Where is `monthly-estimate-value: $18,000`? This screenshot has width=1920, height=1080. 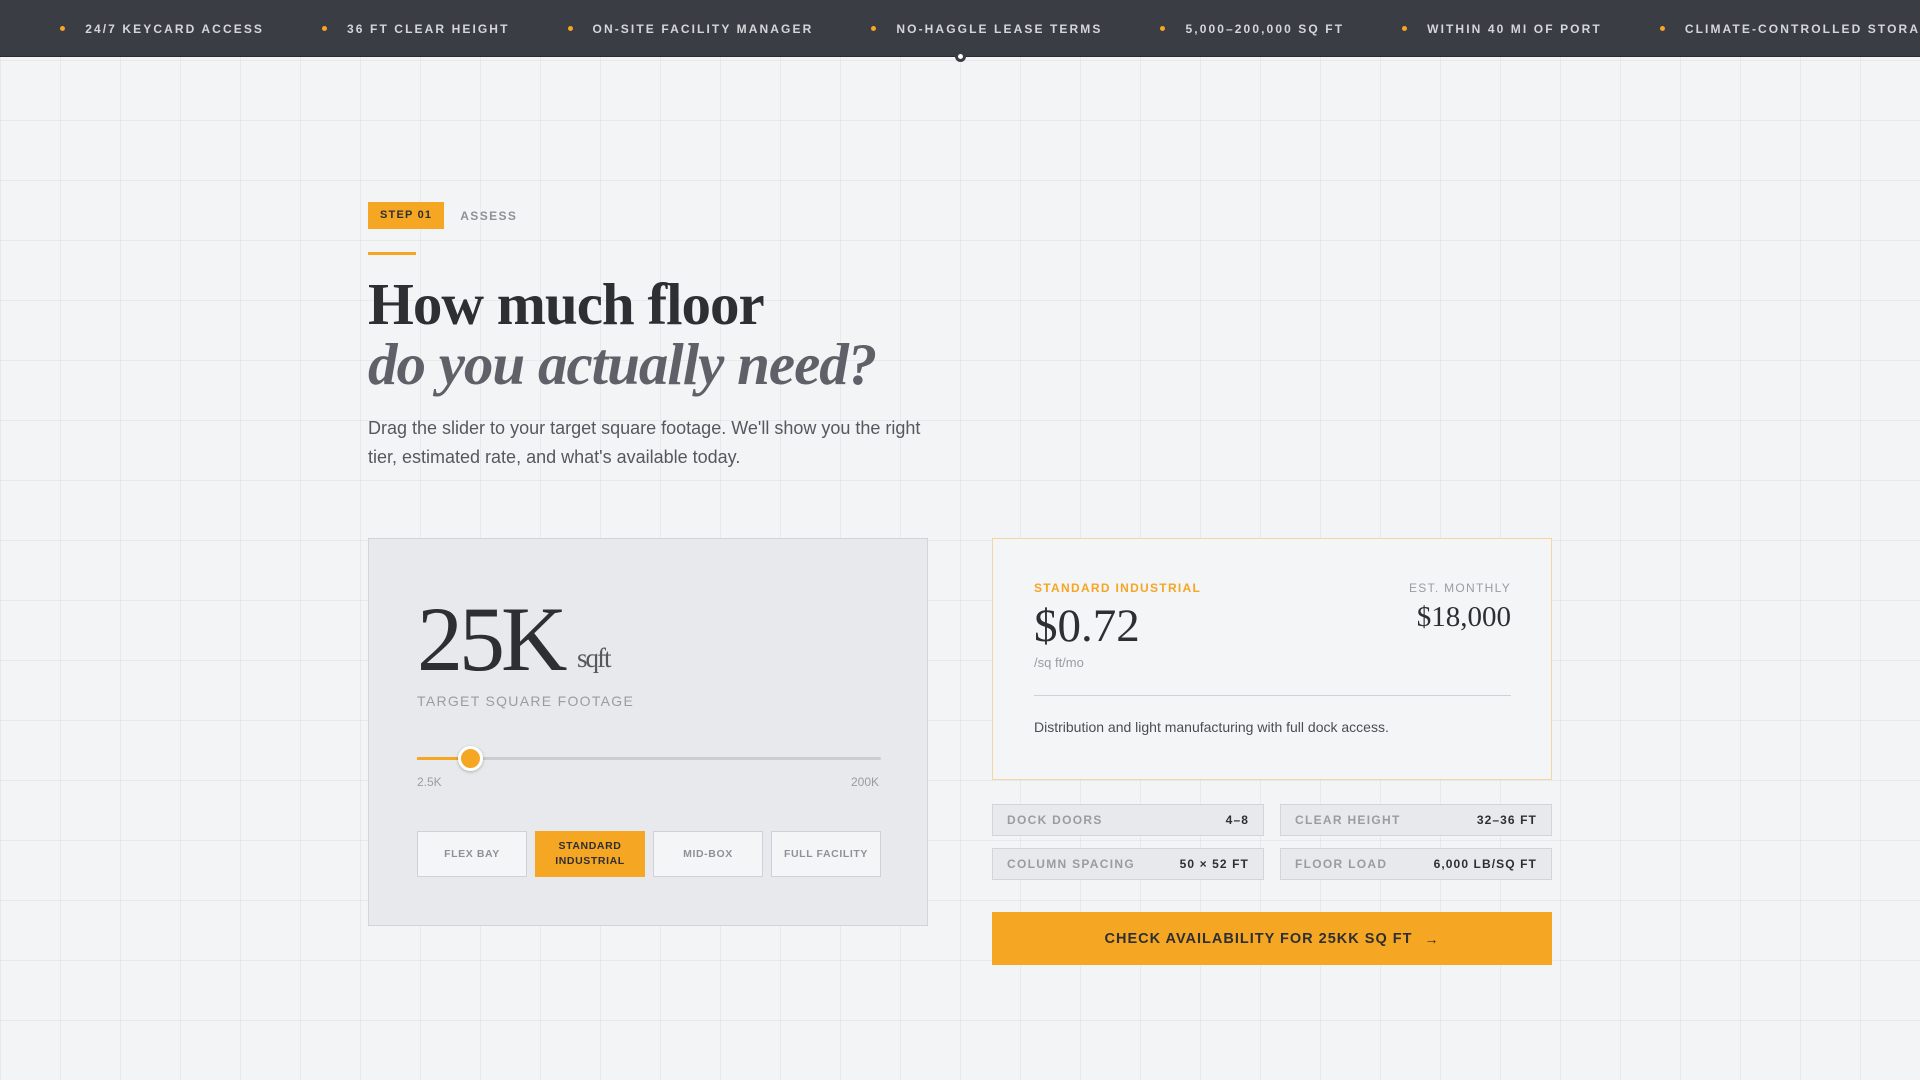 monthly-estimate-value: $18,000 is located at coordinates (1463, 617).